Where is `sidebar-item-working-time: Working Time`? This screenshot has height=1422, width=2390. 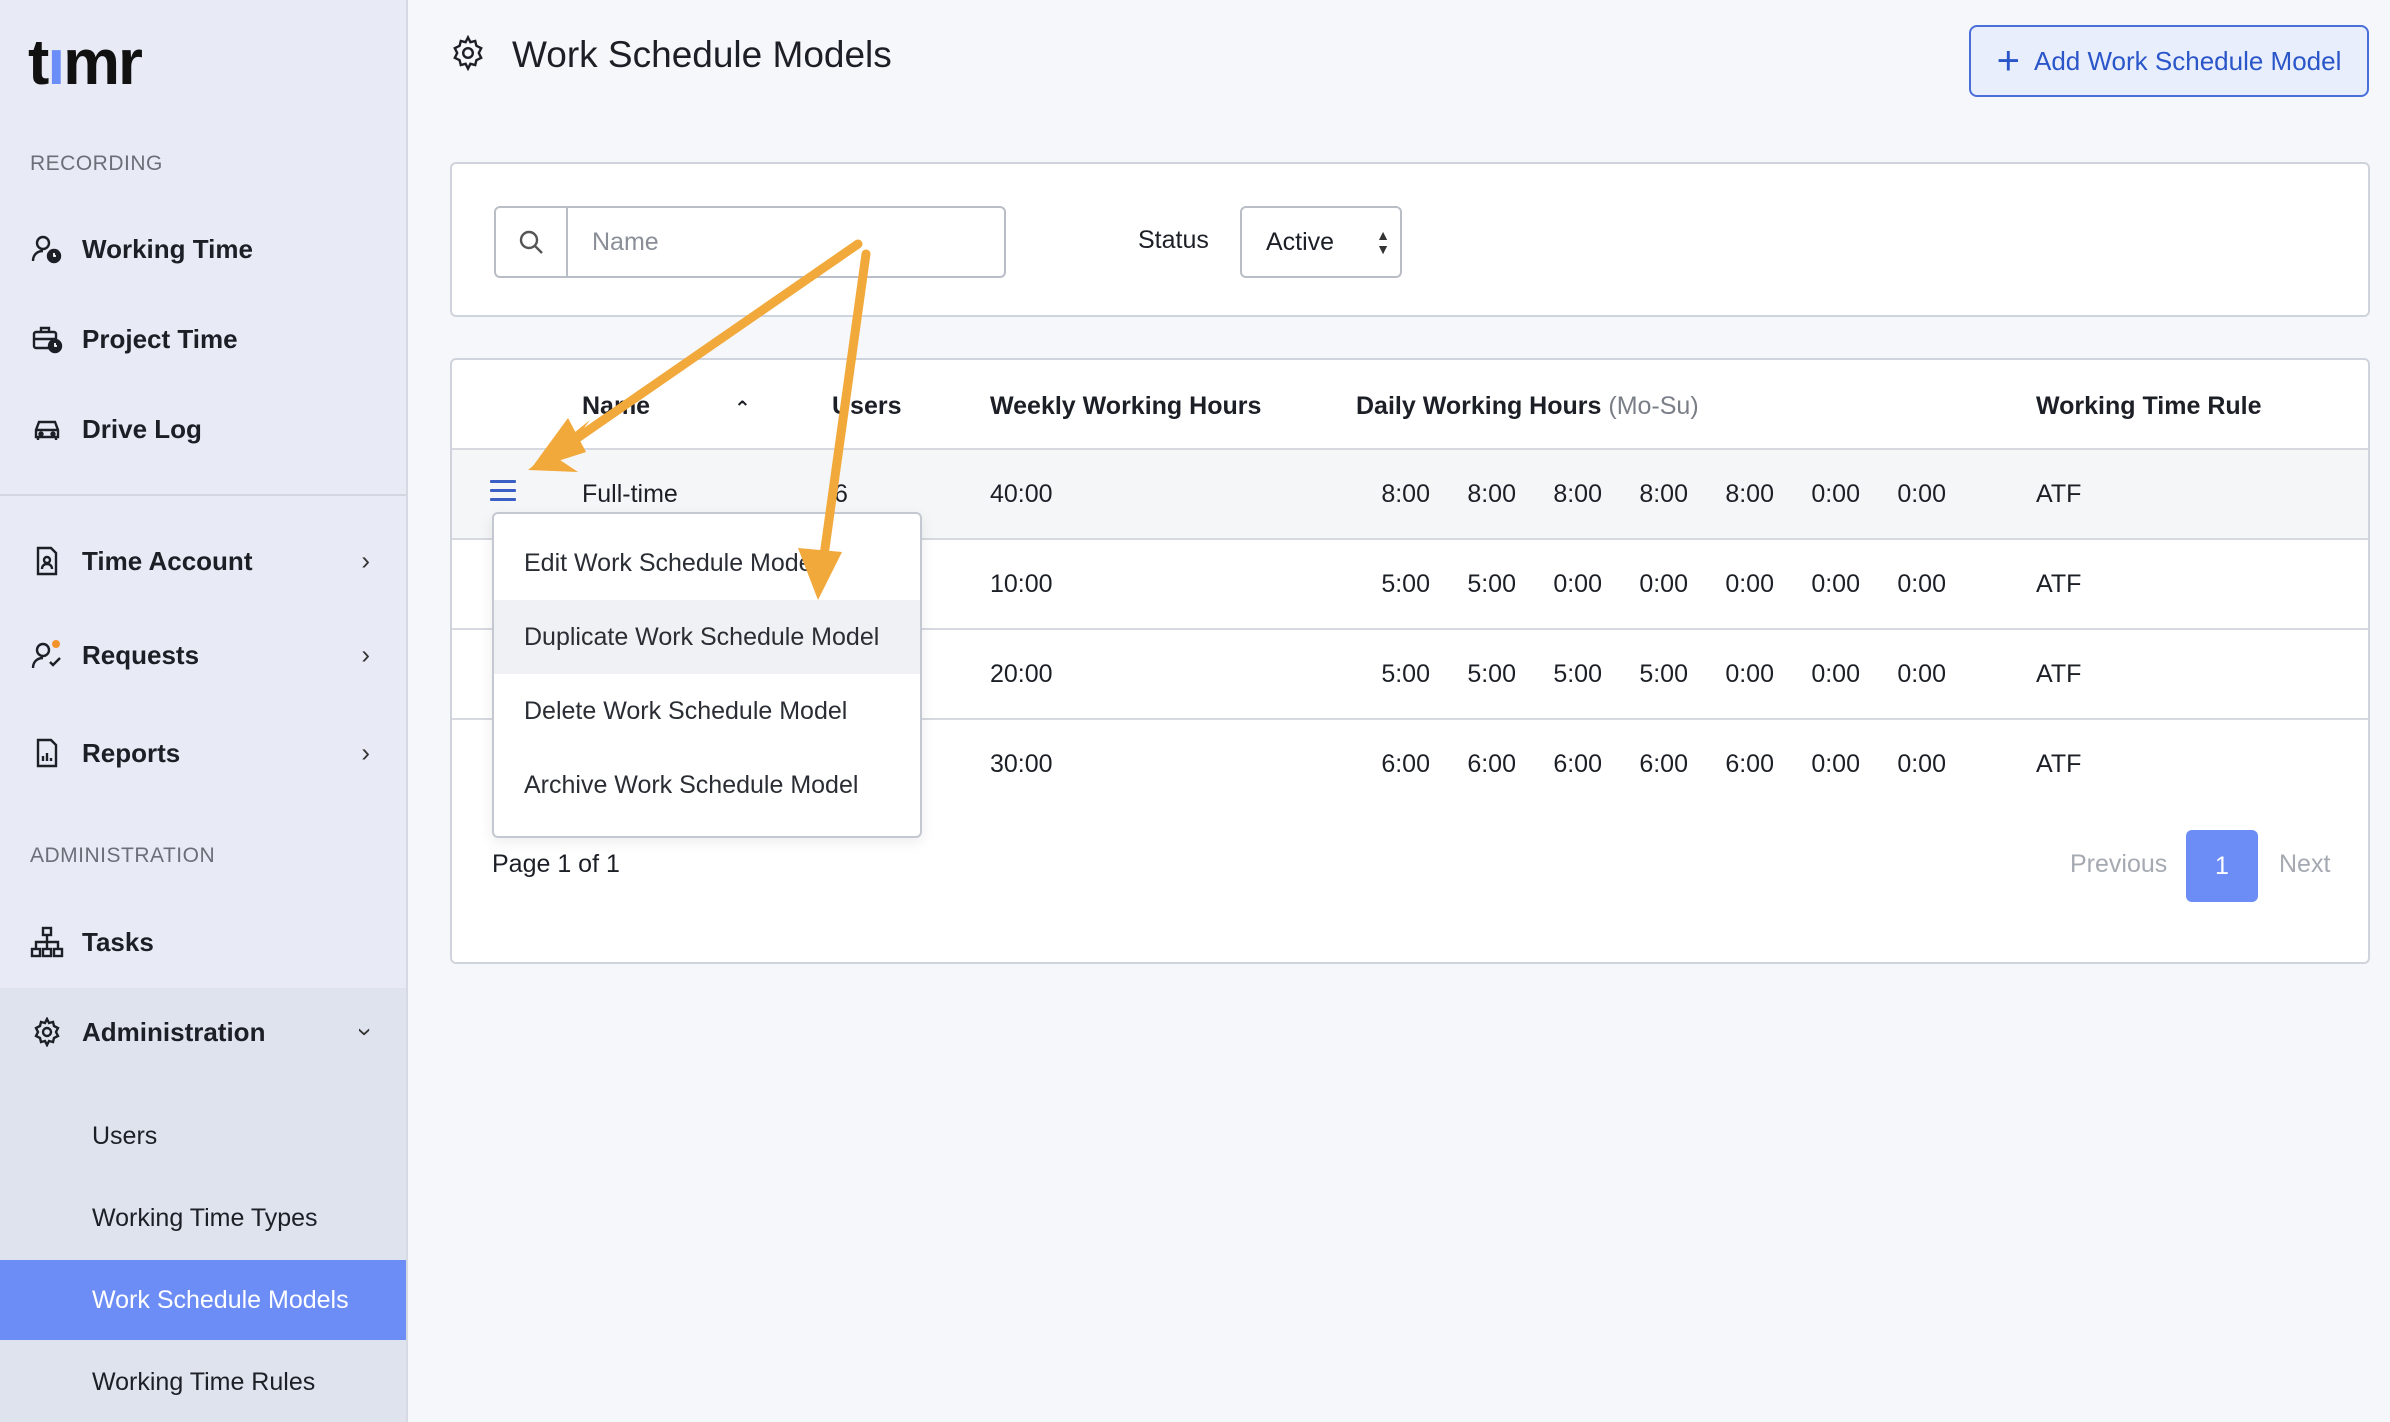
sidebar-item-working-time: Working Time is located at coordinates (203, 249).